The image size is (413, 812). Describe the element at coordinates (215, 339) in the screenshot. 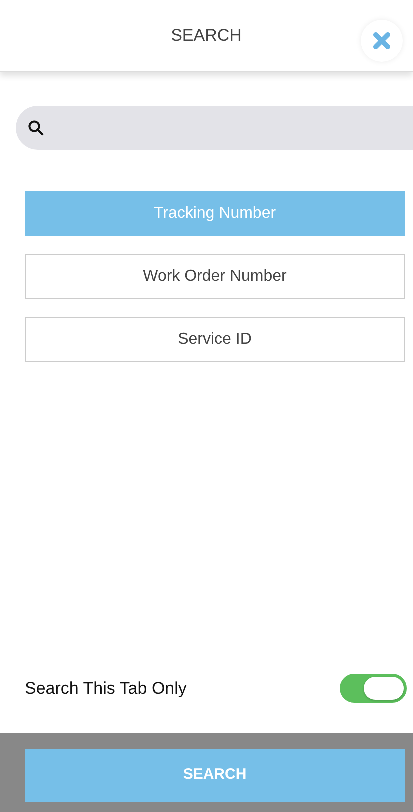

I see `search-type-option: Service ID` at that location.